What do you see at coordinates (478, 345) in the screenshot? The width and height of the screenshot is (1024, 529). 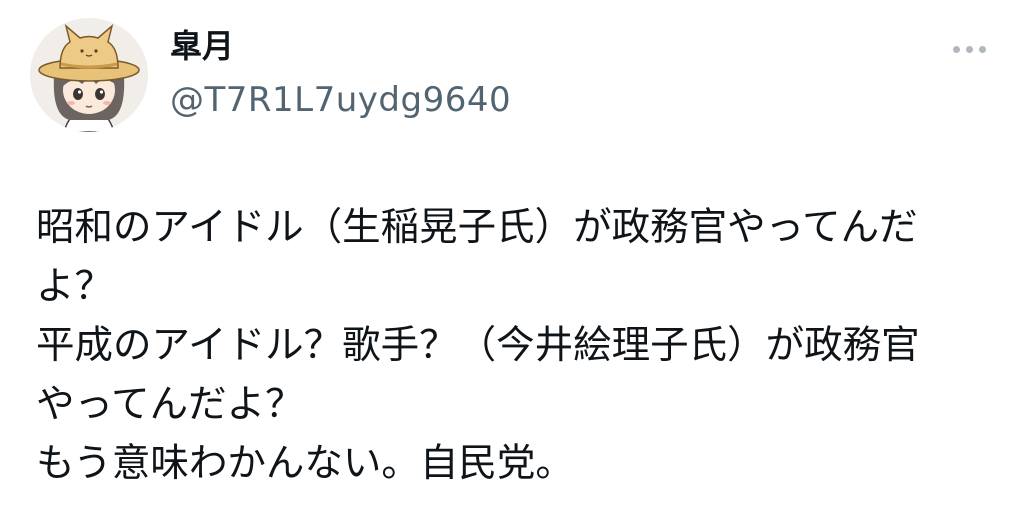 I see `tweet-text-line: 平成のアイドル？歌手？（今井絵理子氏）が政務官` at bounding box center [478, 345].